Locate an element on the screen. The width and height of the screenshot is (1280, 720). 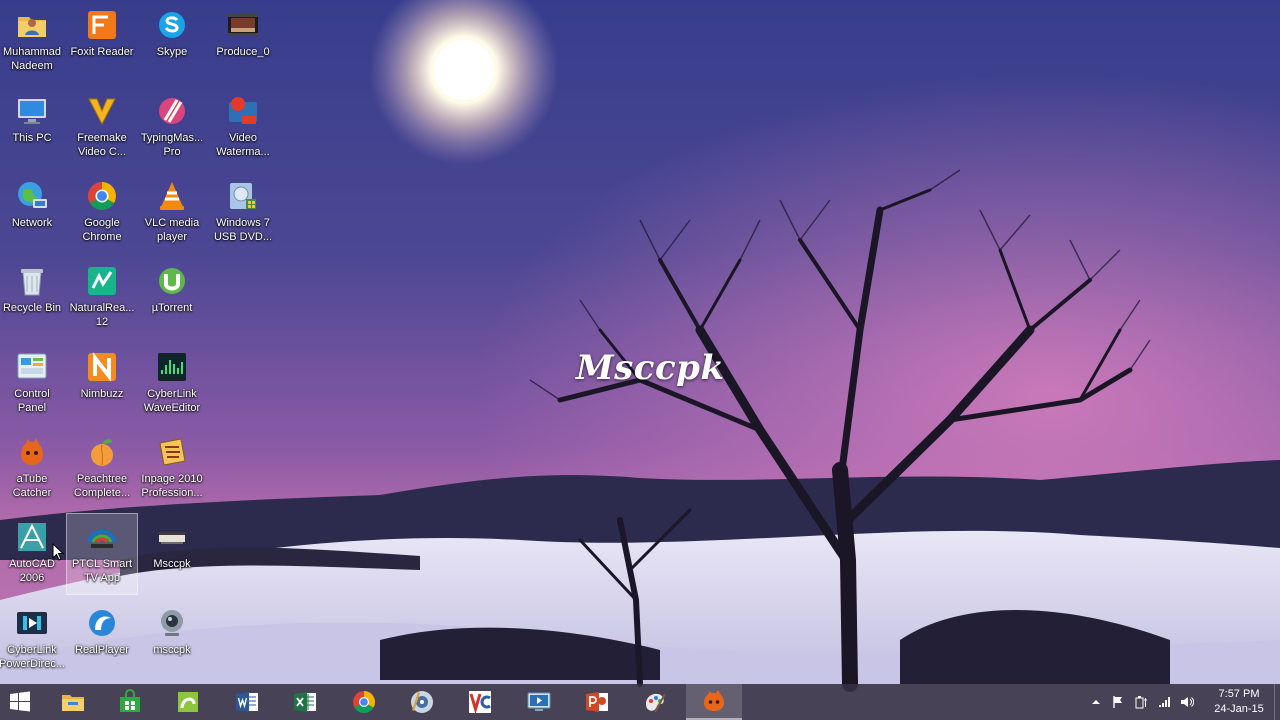
taskbar-clock: 7:57 PM 24-Jan-15 is located at coordinates (1239, 702).